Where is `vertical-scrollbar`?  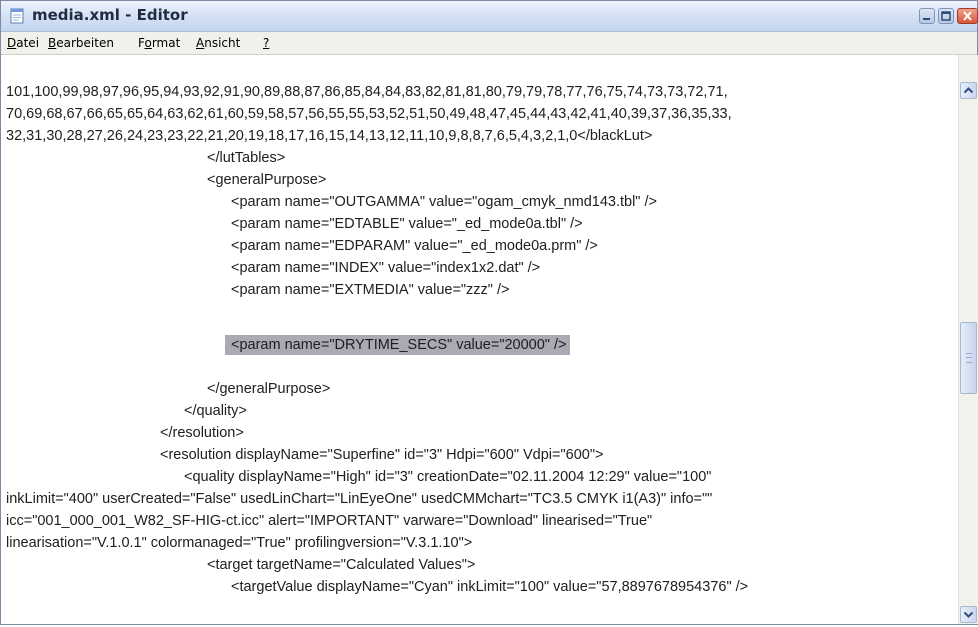
vertical-scrollbar is located at coordinates (968, 339).